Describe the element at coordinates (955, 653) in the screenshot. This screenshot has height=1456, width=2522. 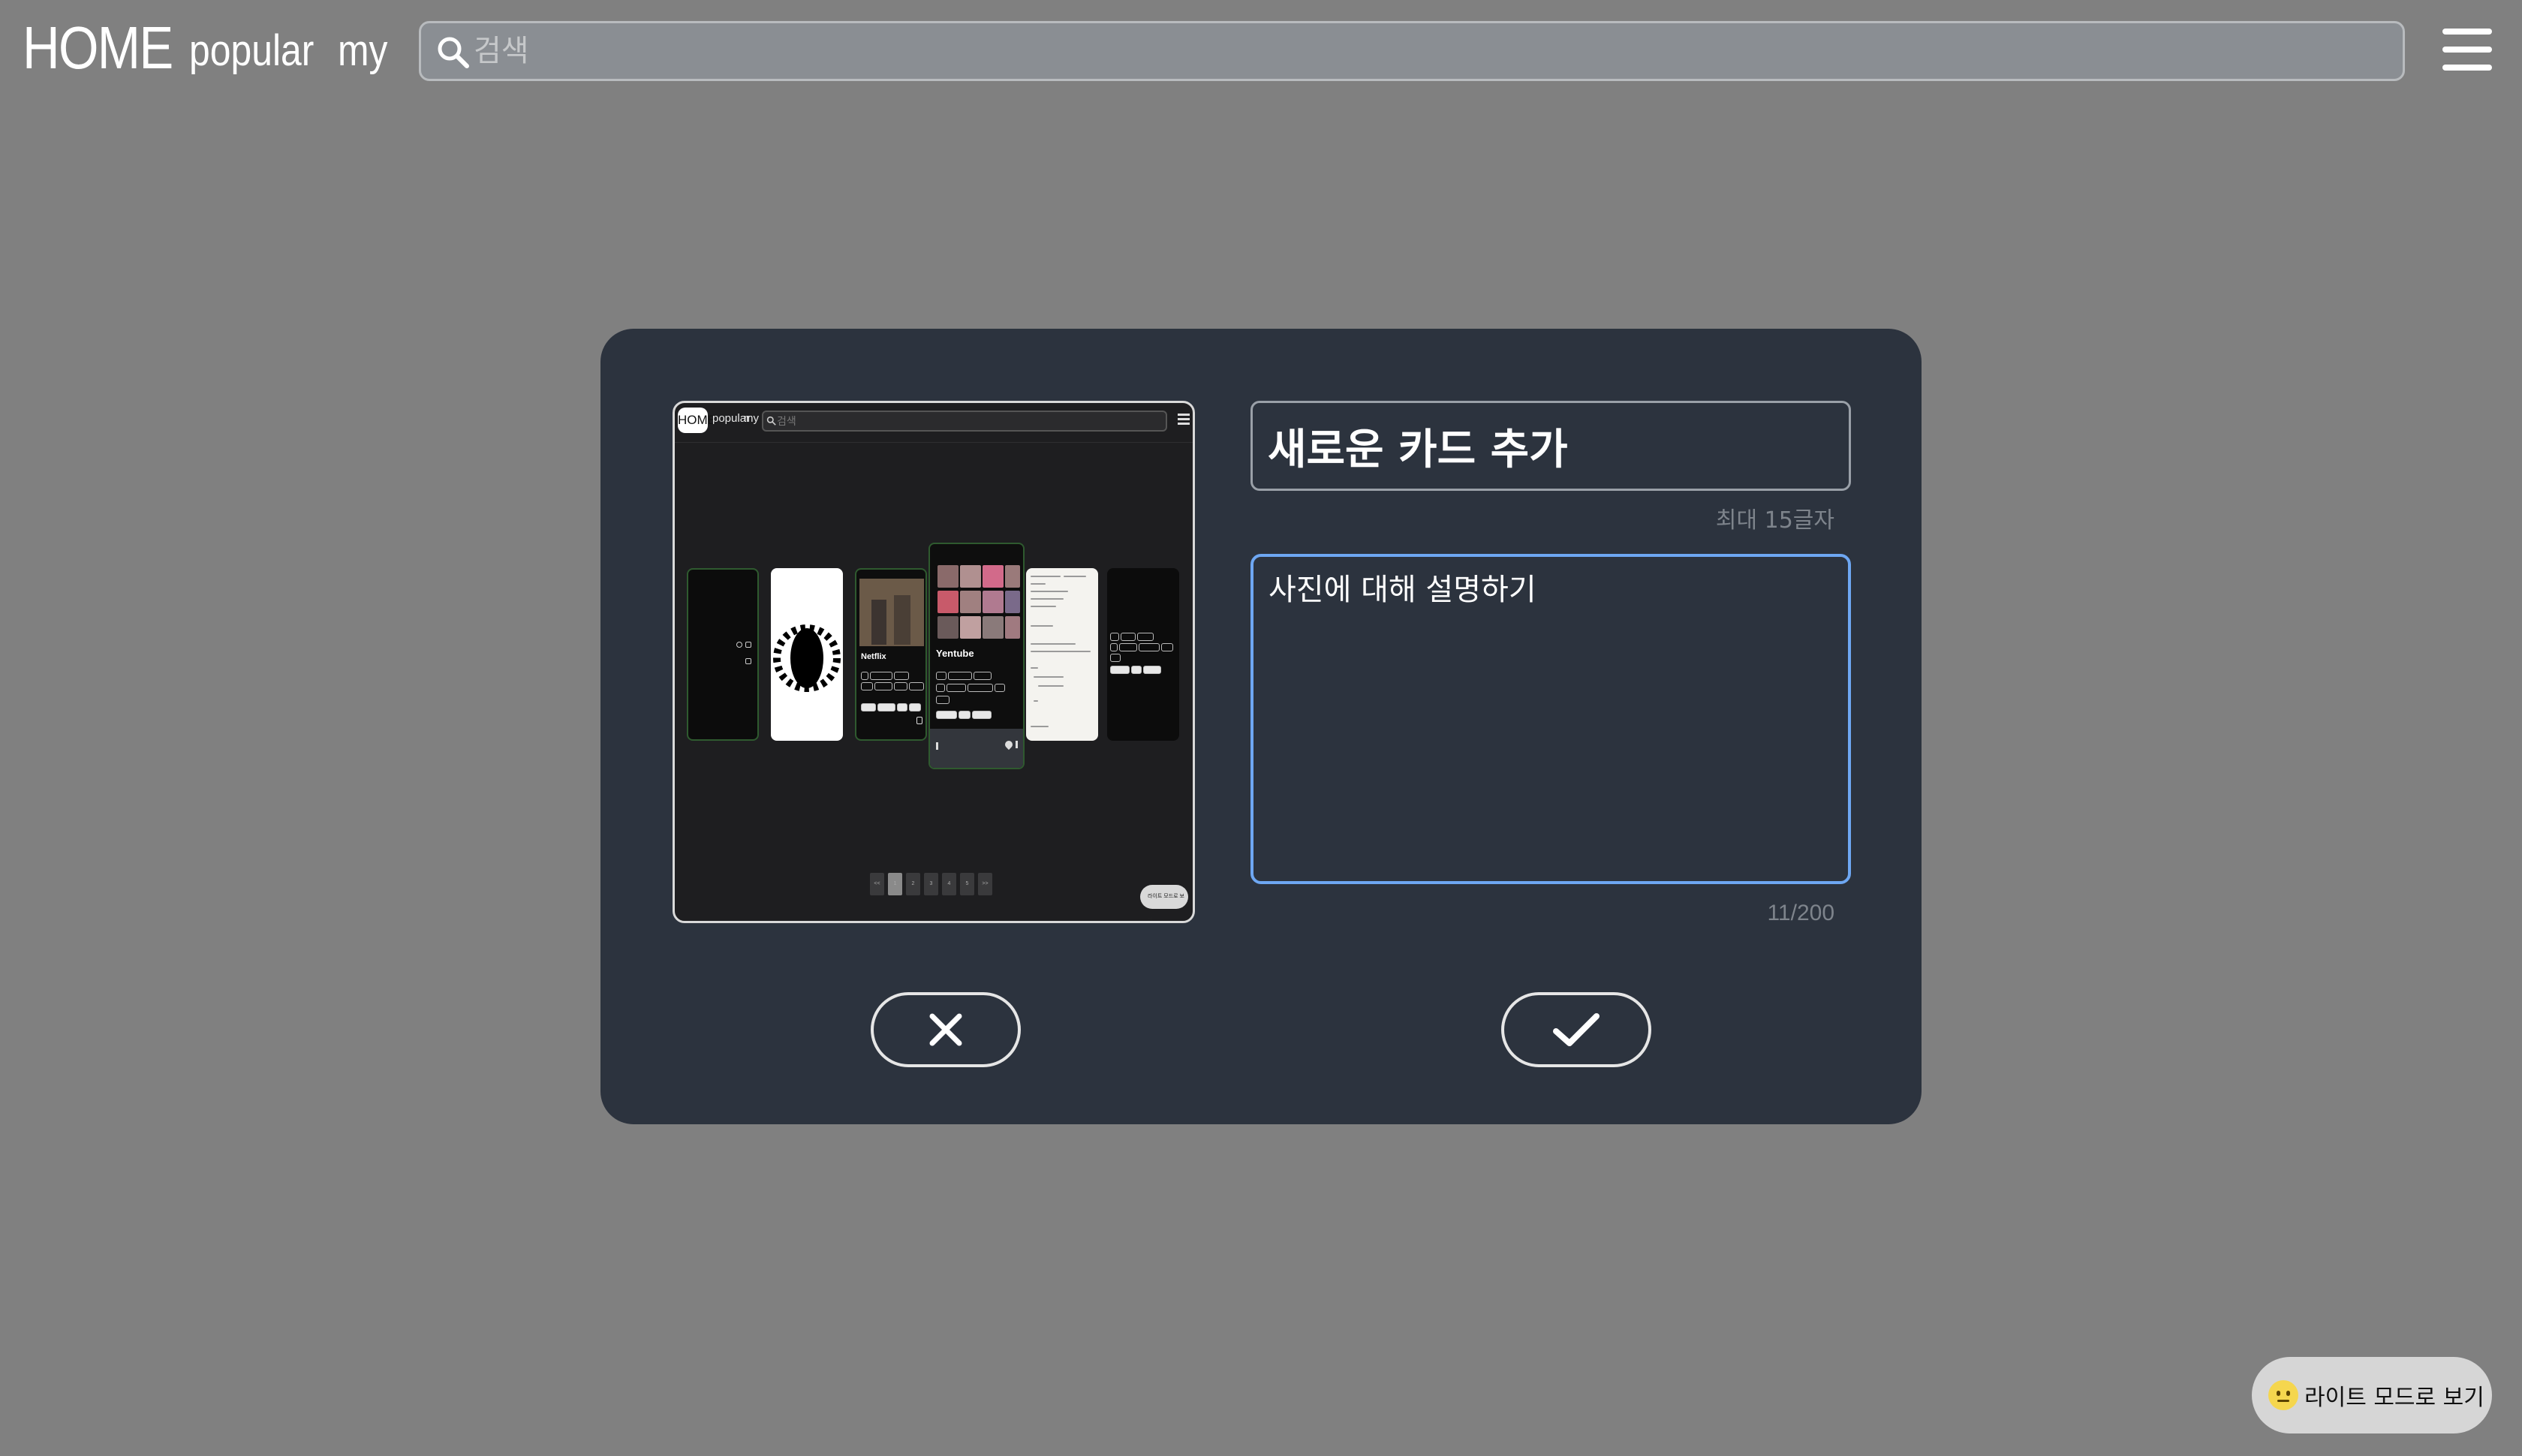
I see `preview-card-title-yentube: Yentube` at that location.